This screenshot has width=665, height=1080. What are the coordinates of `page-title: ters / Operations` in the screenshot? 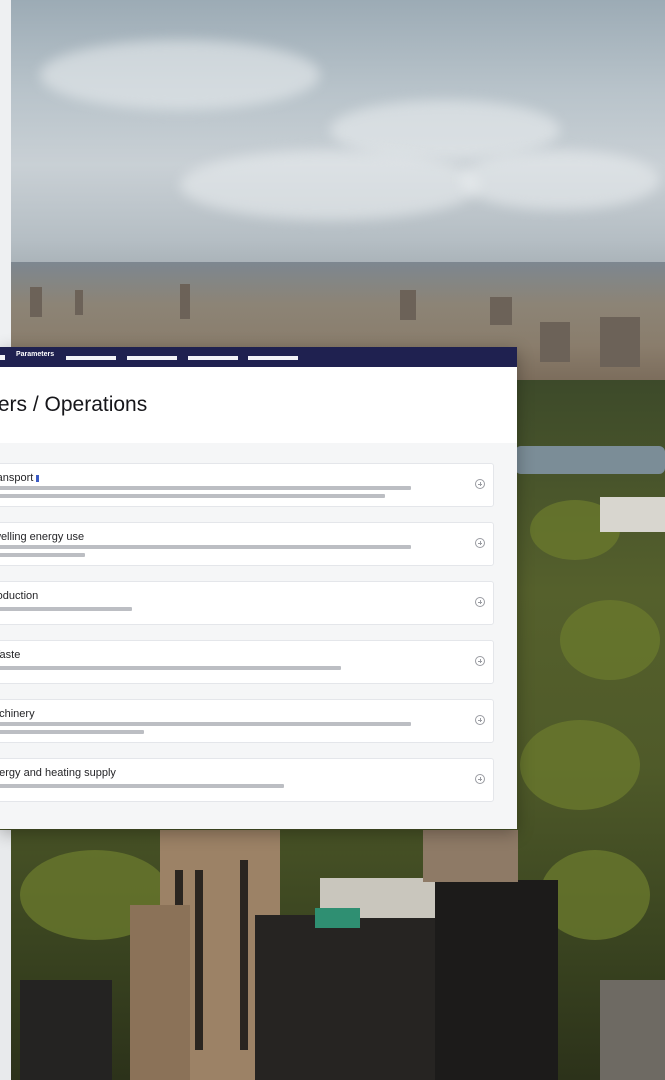 It's located at (74, 404).